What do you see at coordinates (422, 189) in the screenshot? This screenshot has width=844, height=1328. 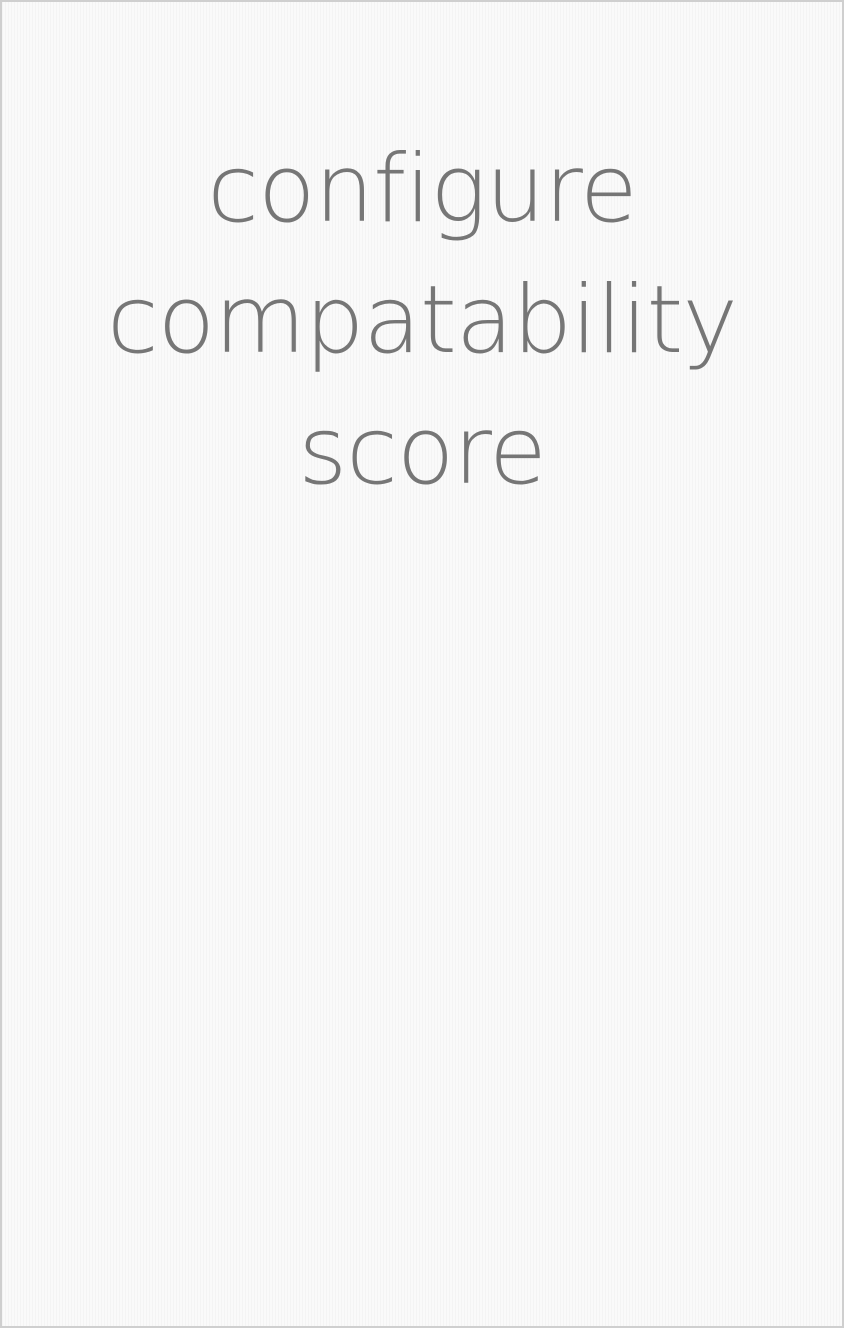 I see `title-line-1: configure` at bounding box center [422, 189].